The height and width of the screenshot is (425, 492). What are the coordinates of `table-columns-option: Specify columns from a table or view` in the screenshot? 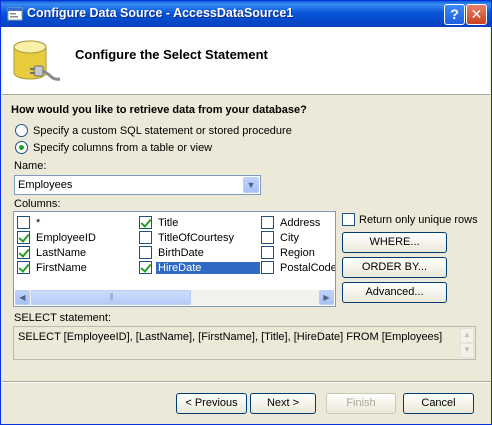 It's located at (113, 147).